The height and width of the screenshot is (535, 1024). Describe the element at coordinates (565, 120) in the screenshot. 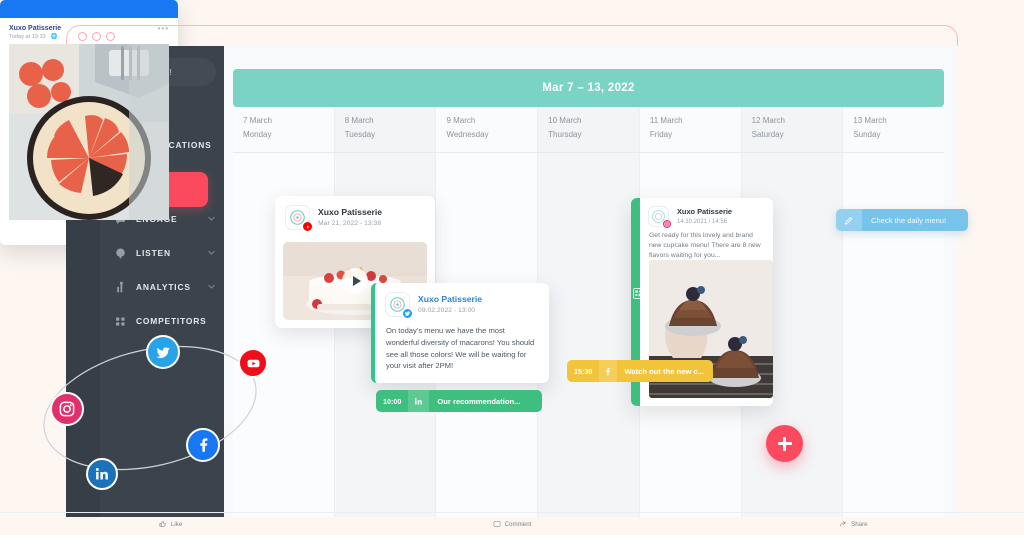

I see `day-date: 10 March` at that location.